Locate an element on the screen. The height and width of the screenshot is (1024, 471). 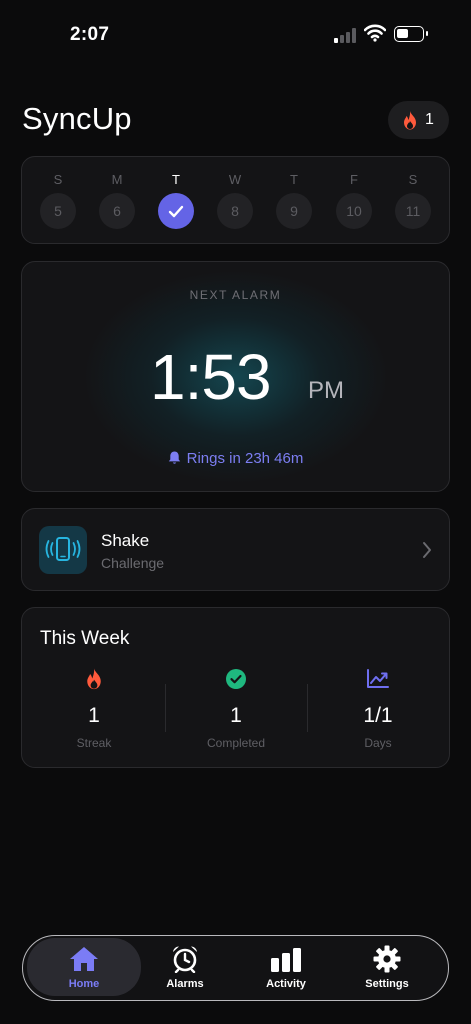
cellular-signal-icon is located at coordinates (346, 35).